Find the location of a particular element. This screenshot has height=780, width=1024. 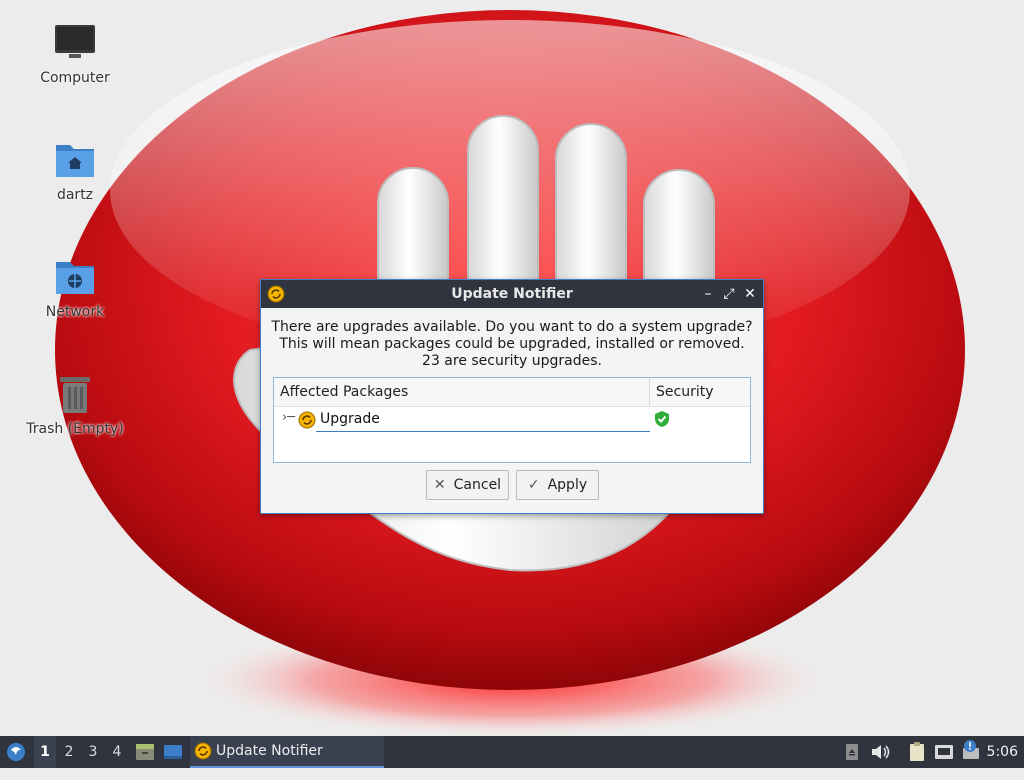

tray-update-notifications is located at coordinates (971, 752).